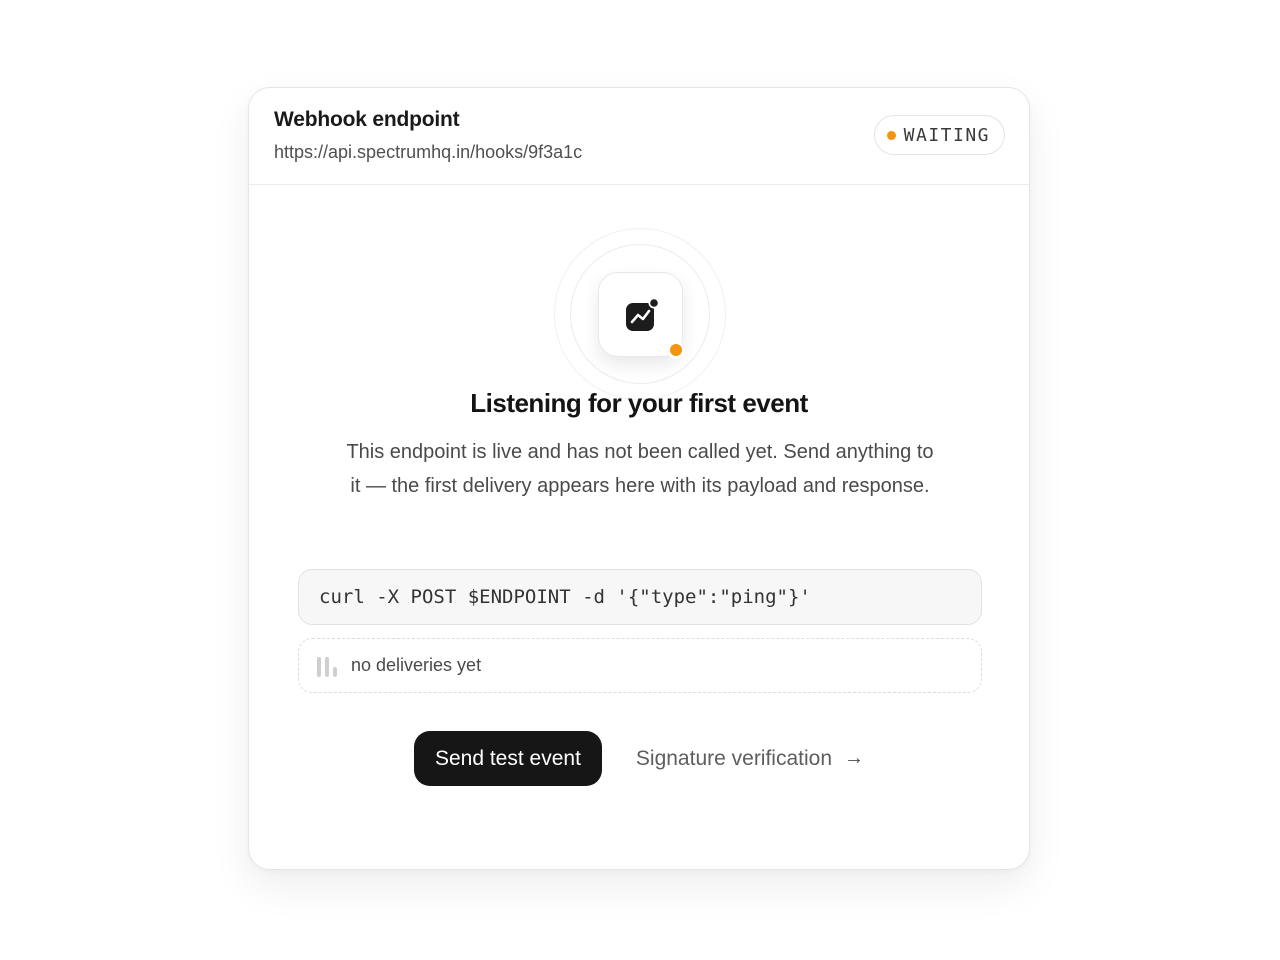  Describe the element at coordinates (416, 665) in the screenshot. I see `deliveries-empty-text: no deliveries yet` at that location.